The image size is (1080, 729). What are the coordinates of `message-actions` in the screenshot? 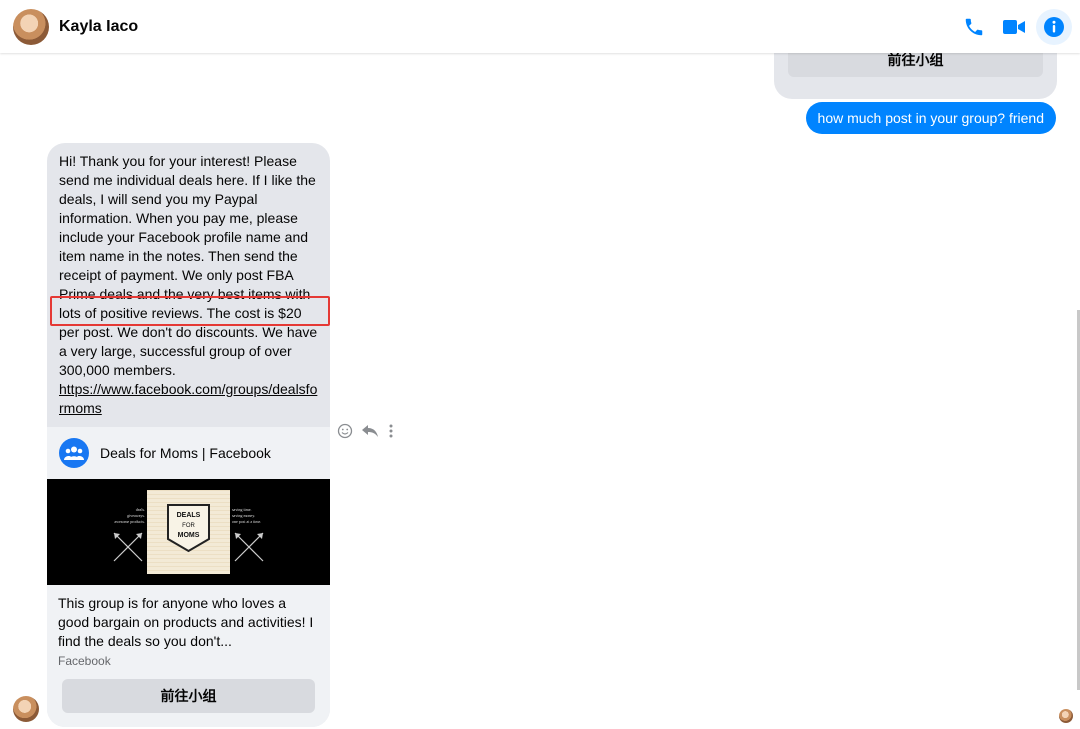 It's located at (366, 431).